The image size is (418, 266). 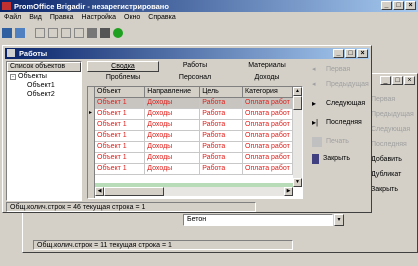 What do you see at coordinates (346, 103) in the screenshot?
I see `next-label: Следующая` at bounding box center [346, 103].